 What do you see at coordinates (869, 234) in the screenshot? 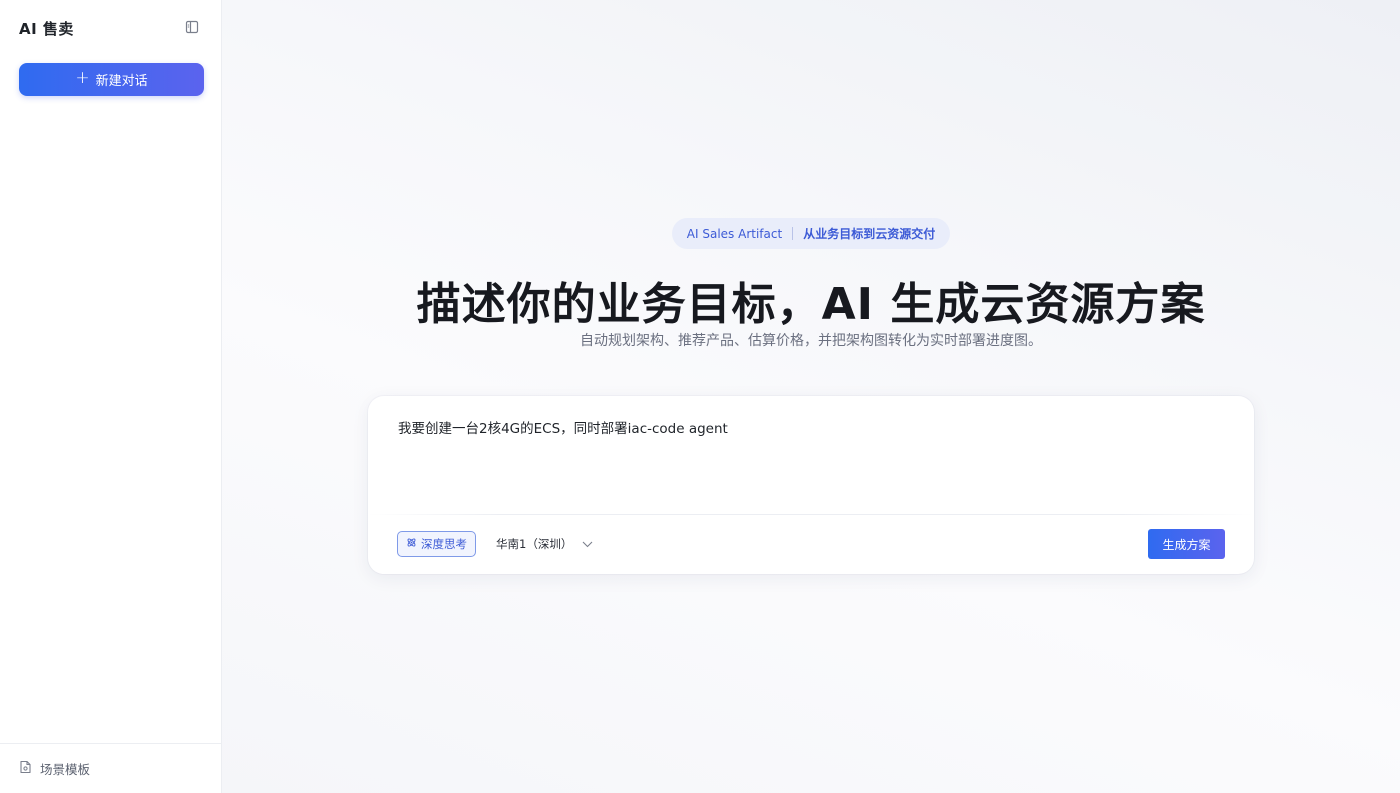
I see `tagline-cn: 从业务目标到云资源交付` at bounding box center [869, 234].